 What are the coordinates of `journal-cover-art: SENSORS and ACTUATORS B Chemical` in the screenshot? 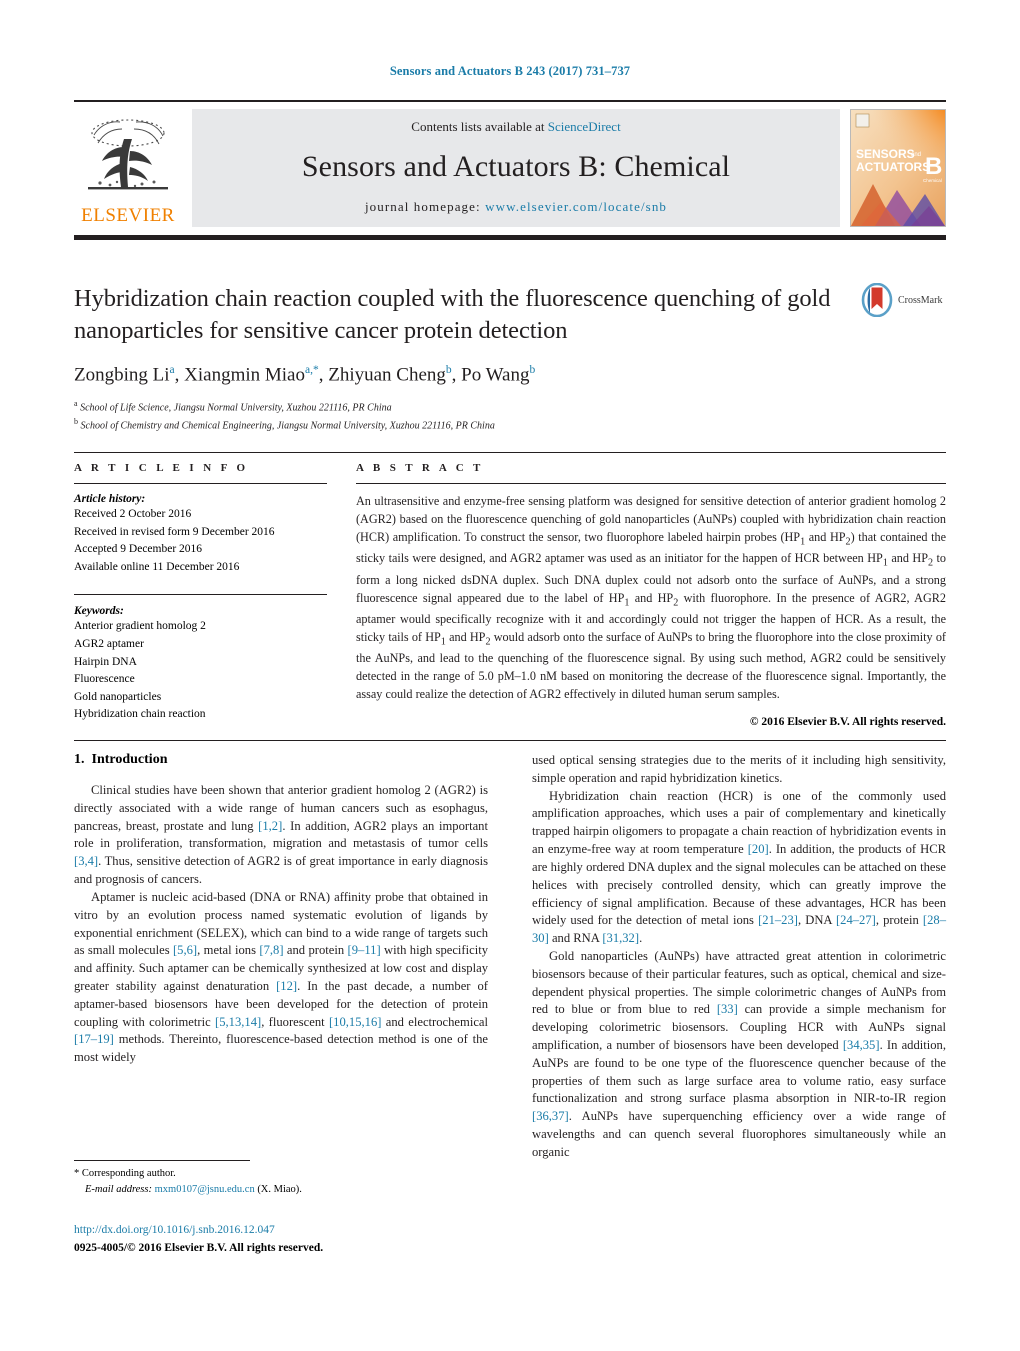 It's located at (898, 168).